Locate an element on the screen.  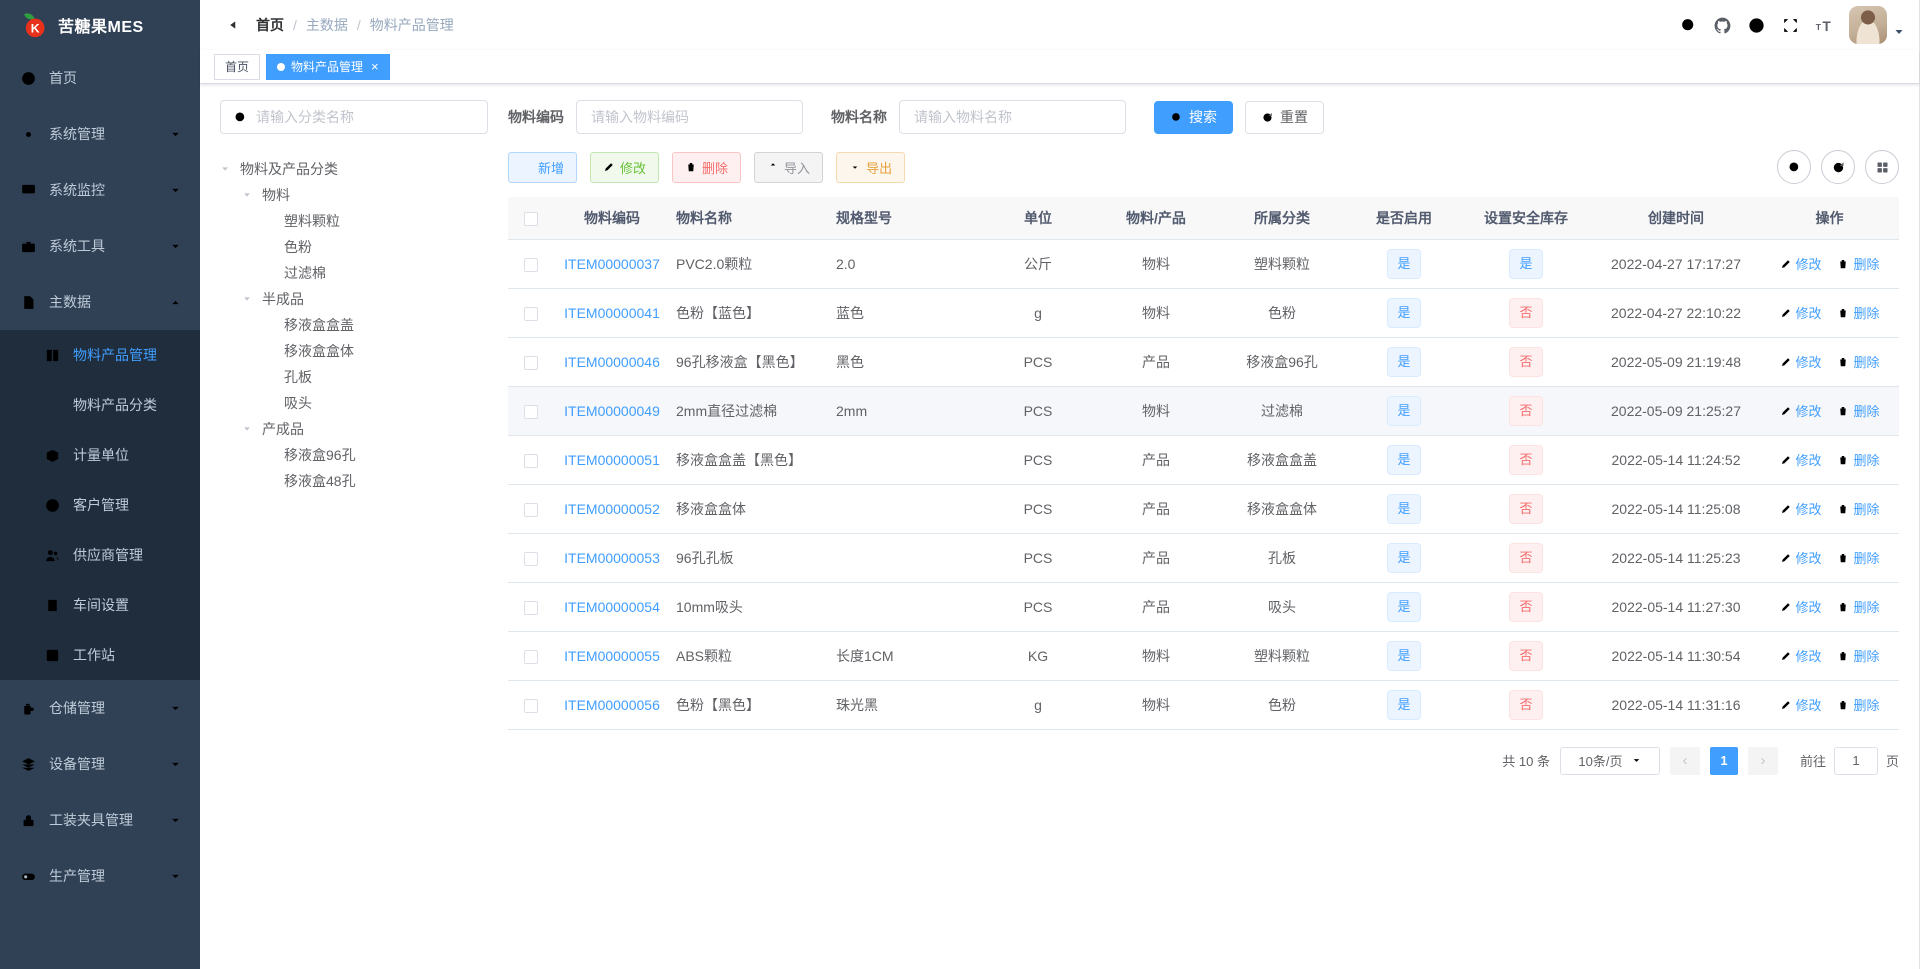
material-code-link: ITEM00000037 is located at coordinates (612, 264).